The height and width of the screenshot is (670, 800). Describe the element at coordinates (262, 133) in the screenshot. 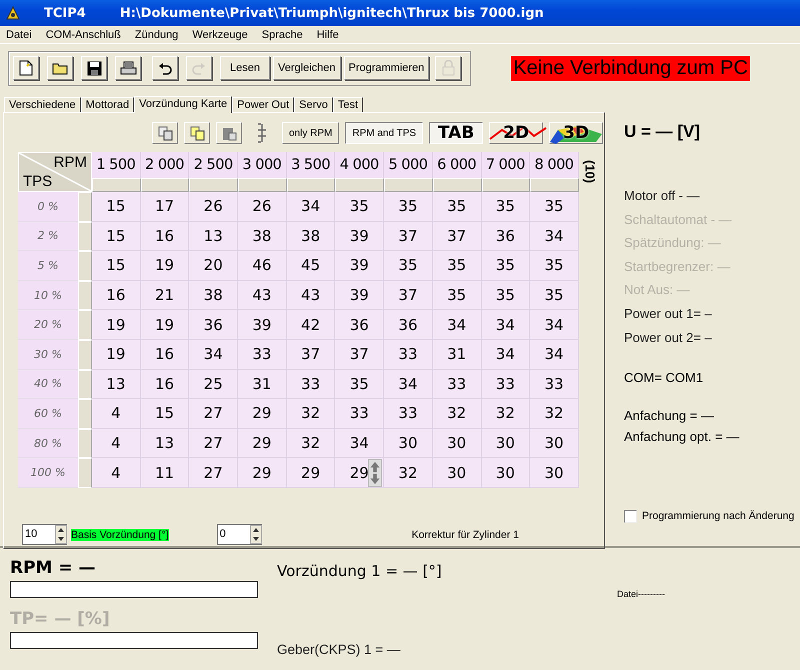

I see `column-split-icon` at that location.